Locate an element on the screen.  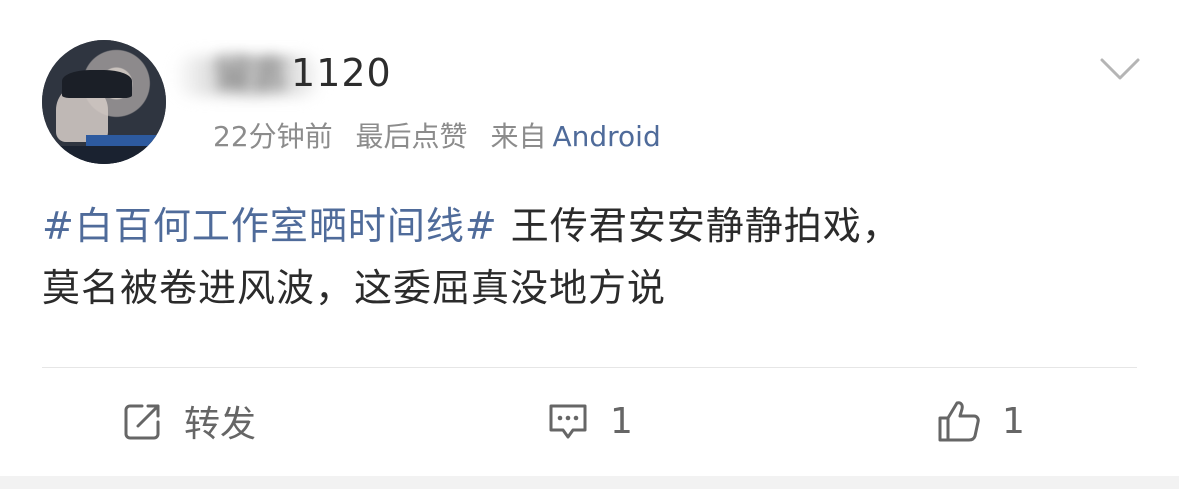
source-label: 来自 is located at coordinates (518, 136).